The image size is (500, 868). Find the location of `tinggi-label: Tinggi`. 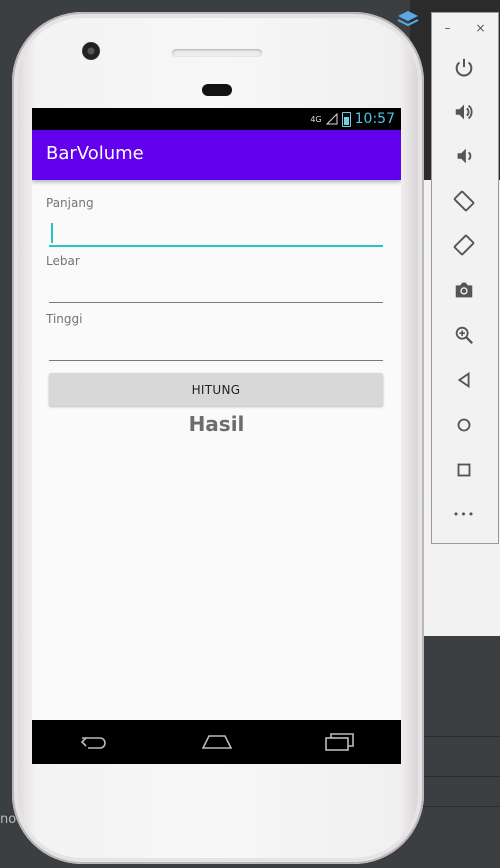

tinggi-label: Tinggi is located at coordinates (64, 319).